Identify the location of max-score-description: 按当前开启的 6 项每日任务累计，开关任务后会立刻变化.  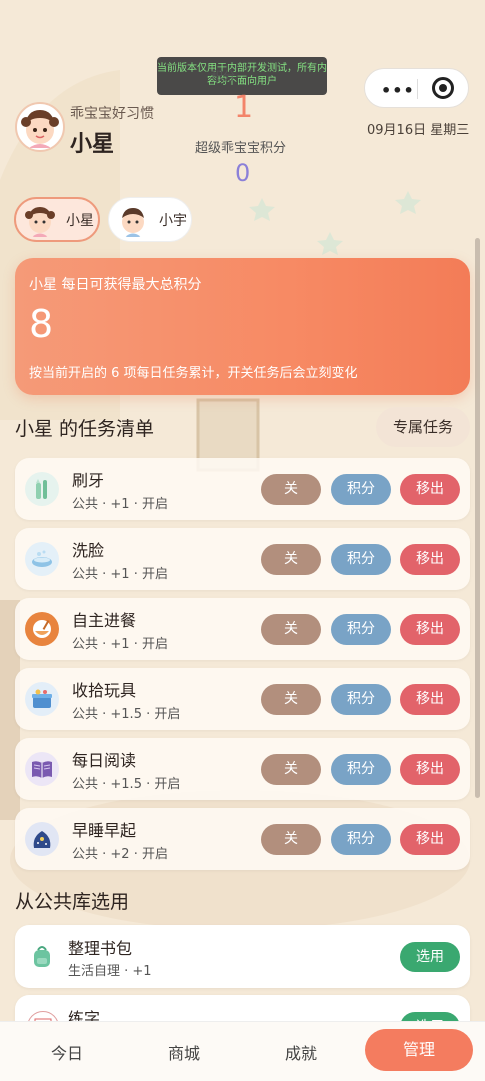
(193, 373).